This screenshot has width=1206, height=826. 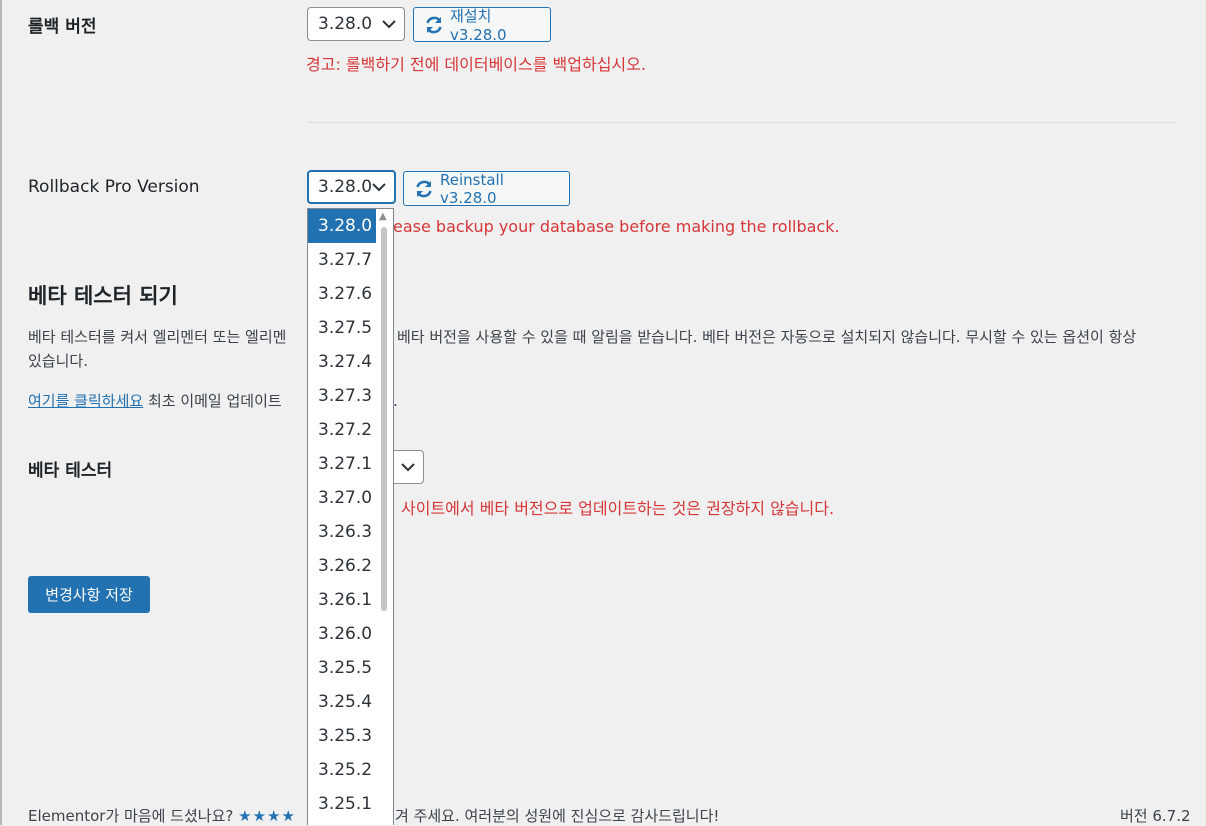 I want to click on version-option: 3.27.5, so click(x=342, y=328).